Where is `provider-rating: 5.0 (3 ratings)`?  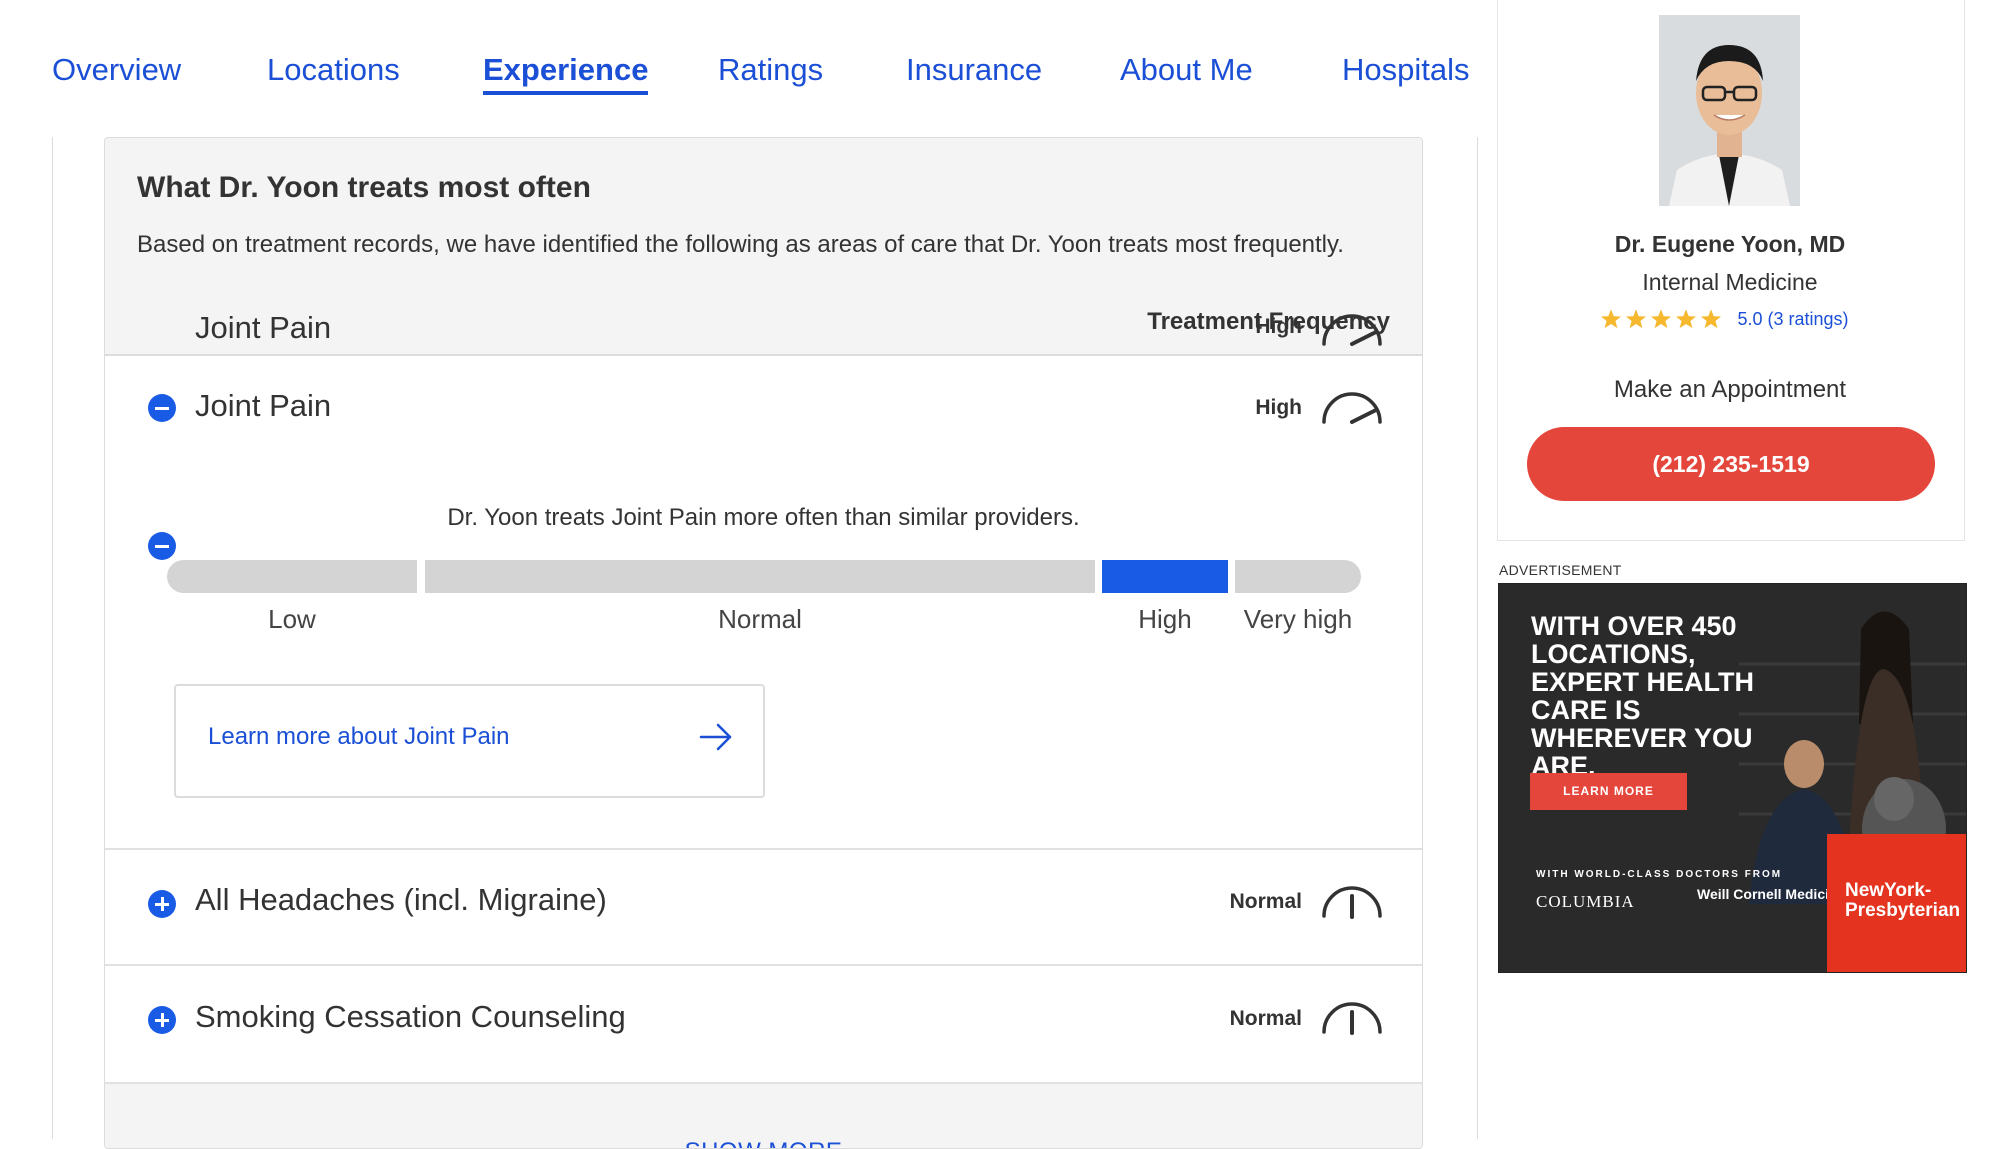
provider-rating: 5.0 (3 ratings) is located at coordinates (1724, 322).